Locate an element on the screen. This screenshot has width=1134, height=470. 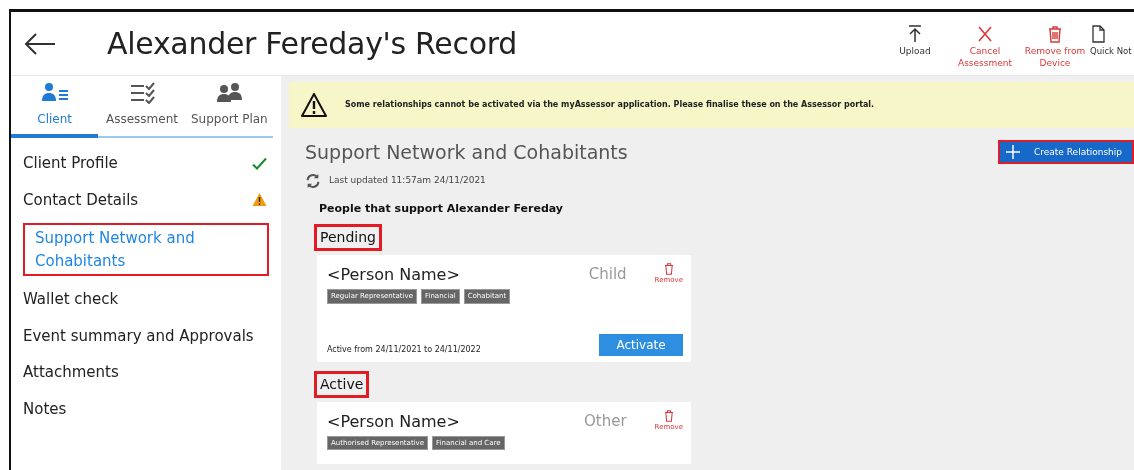
create-relationship-button: Create Relationship is located at coordinates (1066, 152).